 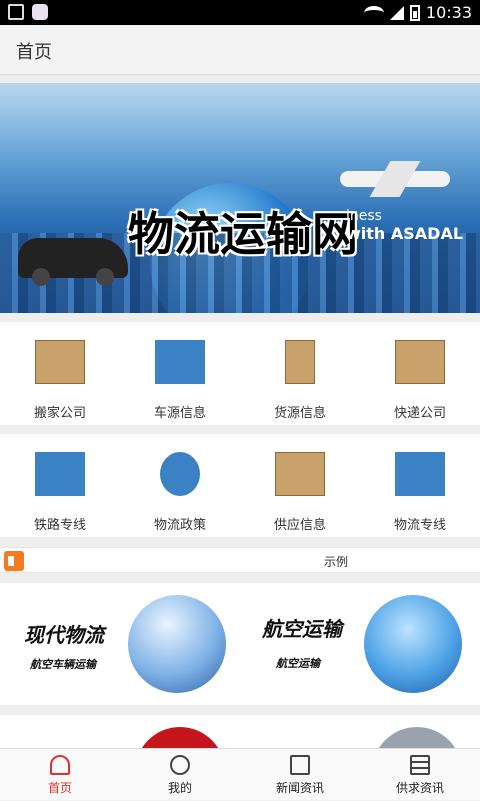 I want to click on category-logistics-policy: 物流政策, so click(x=180, y=485).